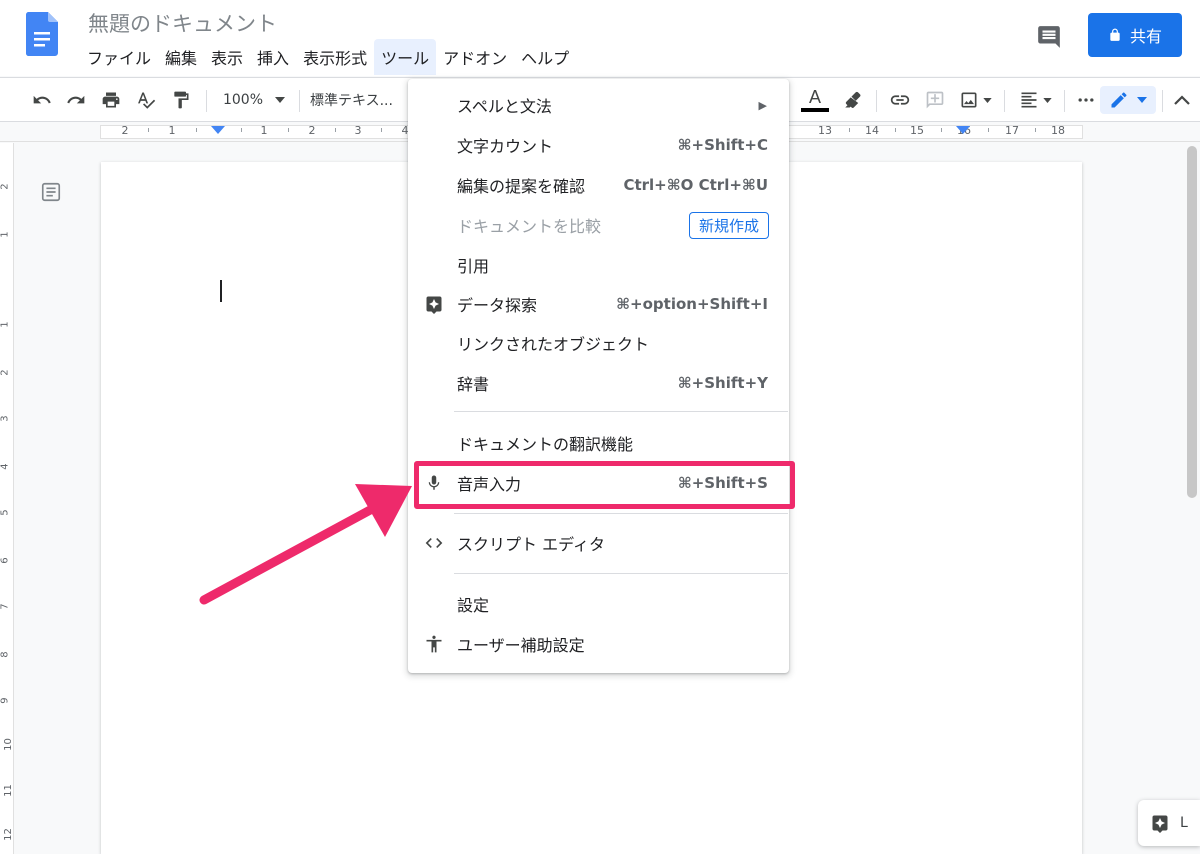 The width and height of the screenshot is (1200, 854). Describe the element at coordinates (722, 383) in the screenshot. I see `menu-item-shortcut: ⌘+Shift+Y` at that location.